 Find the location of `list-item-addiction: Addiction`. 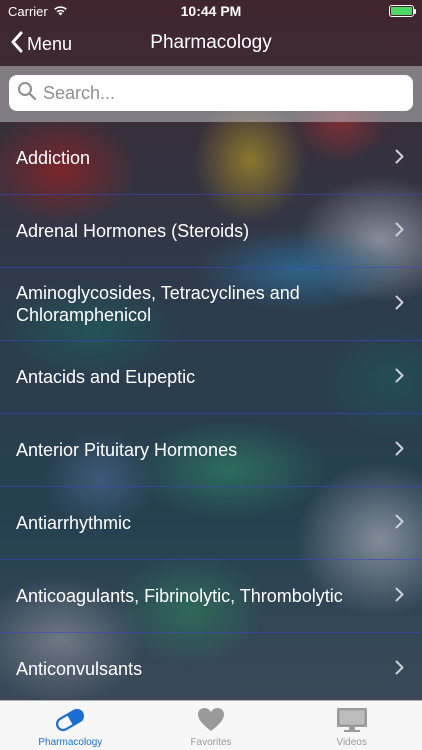

list-item-addiction: Addiction is located at coordinates (211, 158).